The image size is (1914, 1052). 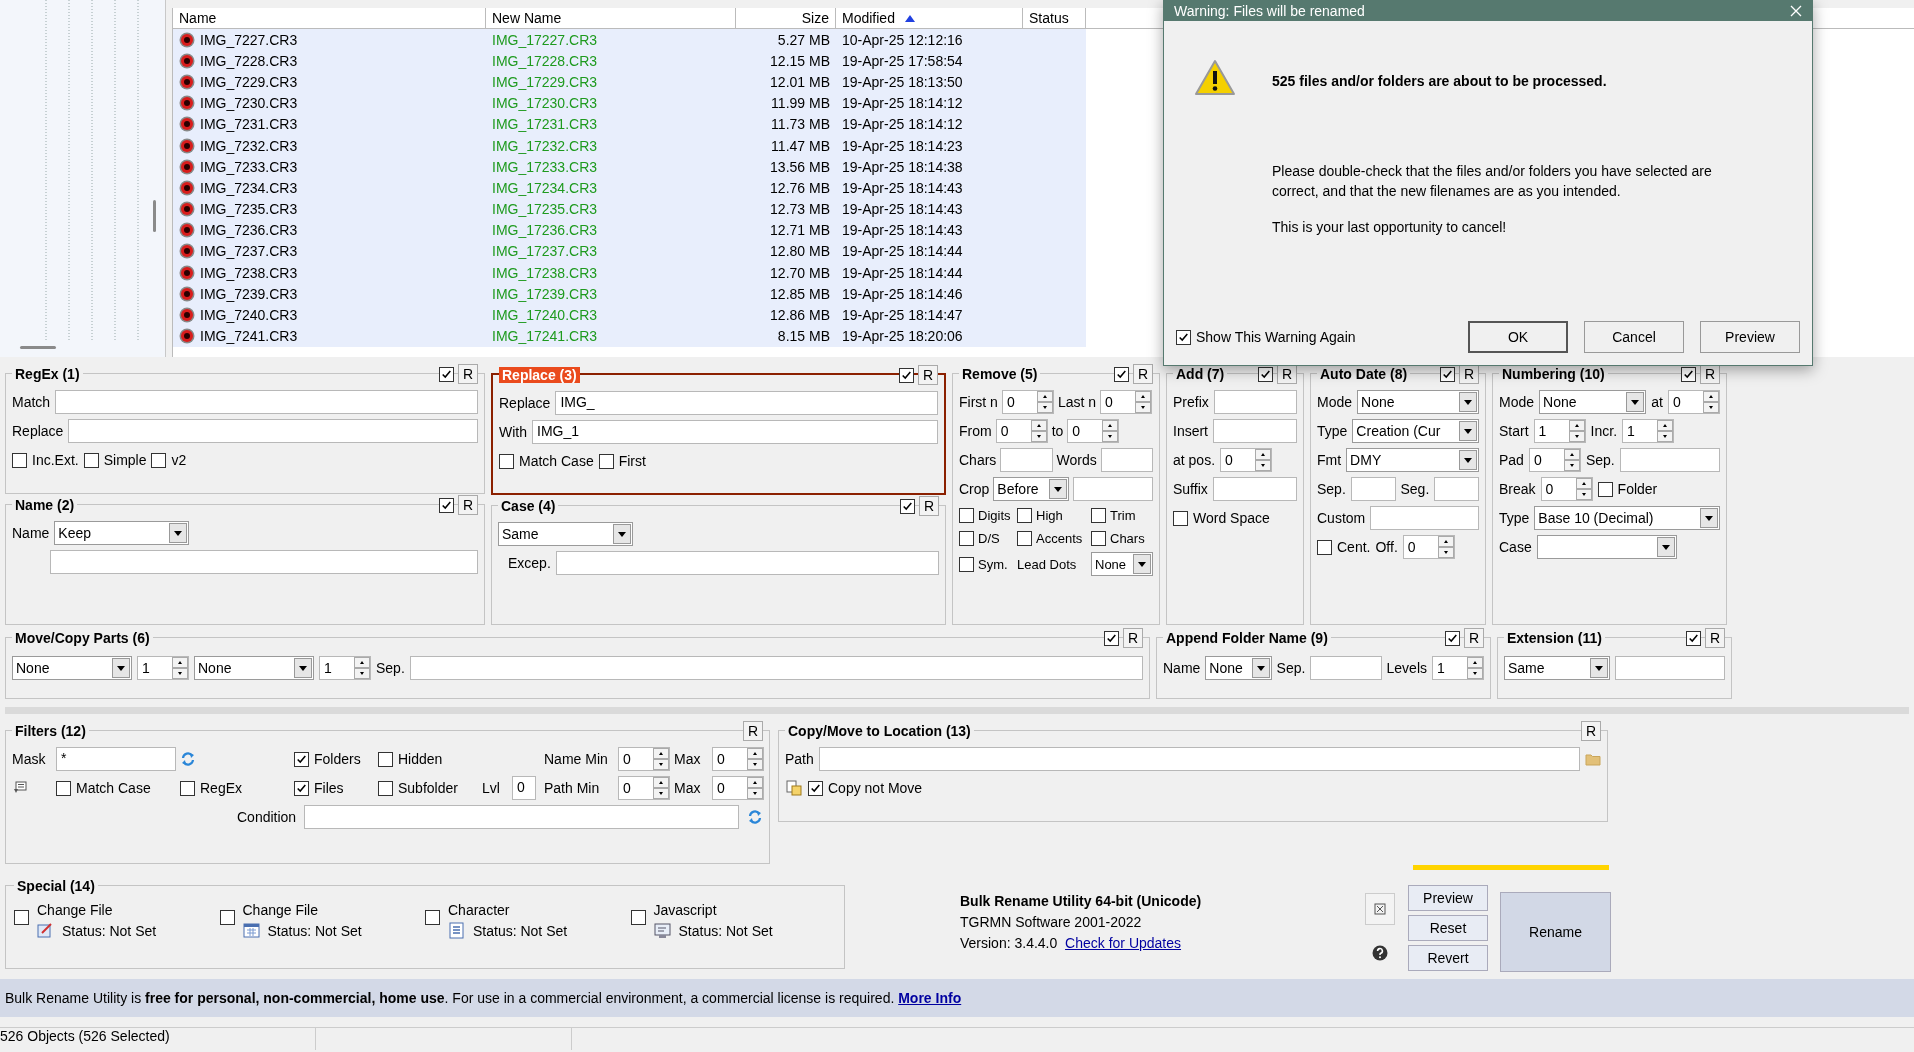 I want to click on column-header: Modified, so click(x=929, y=18).